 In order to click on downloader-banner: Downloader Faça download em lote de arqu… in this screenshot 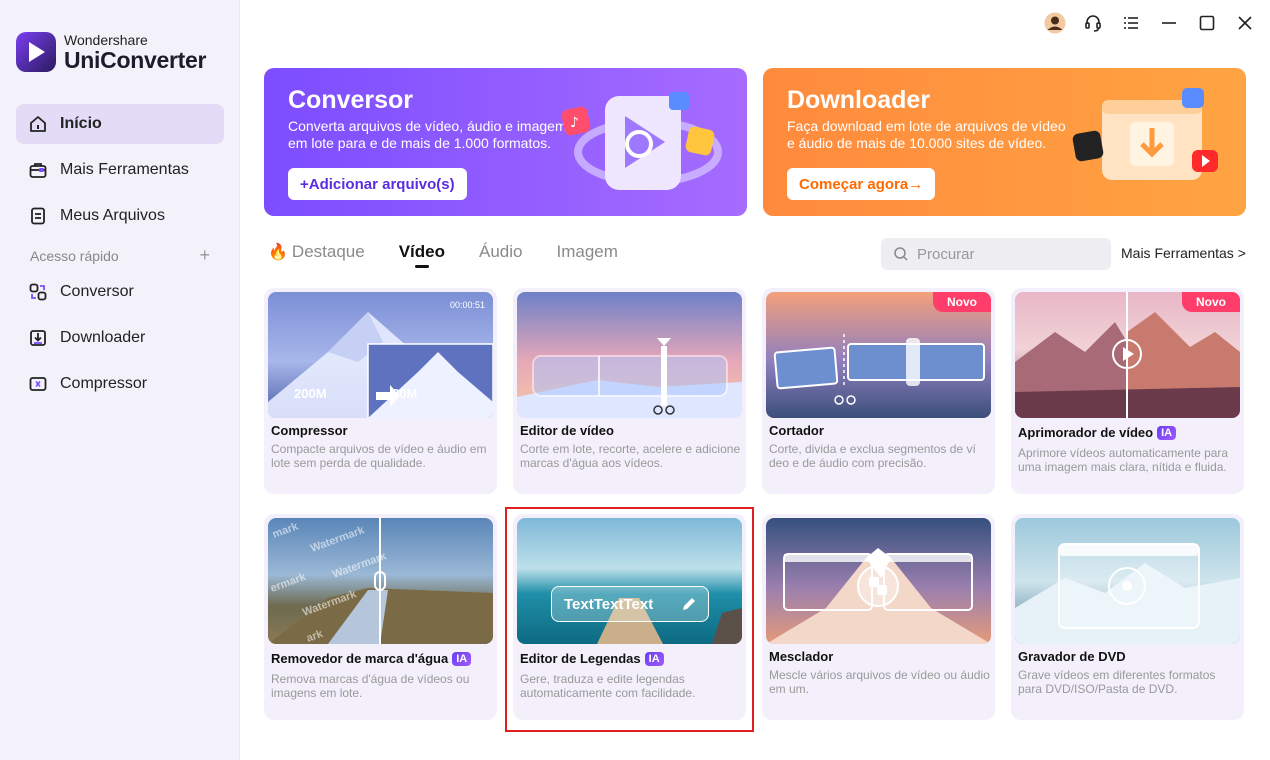, I will do `click(1004, 142)`.